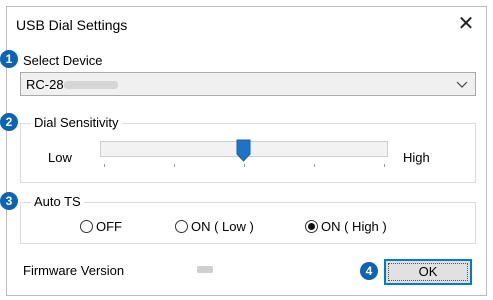 Image resolution: width=493 pixels, height=300 pixels. I want to click on auto-ts-legend: Auto TS, so click(57, 201).